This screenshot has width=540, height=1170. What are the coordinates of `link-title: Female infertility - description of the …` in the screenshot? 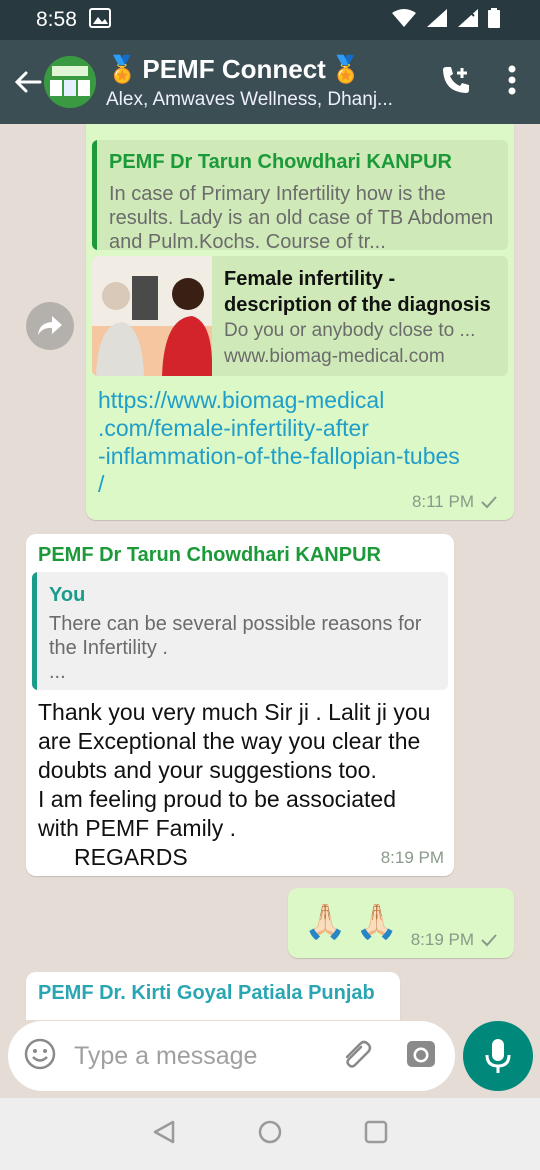 It's located at (357, 292).